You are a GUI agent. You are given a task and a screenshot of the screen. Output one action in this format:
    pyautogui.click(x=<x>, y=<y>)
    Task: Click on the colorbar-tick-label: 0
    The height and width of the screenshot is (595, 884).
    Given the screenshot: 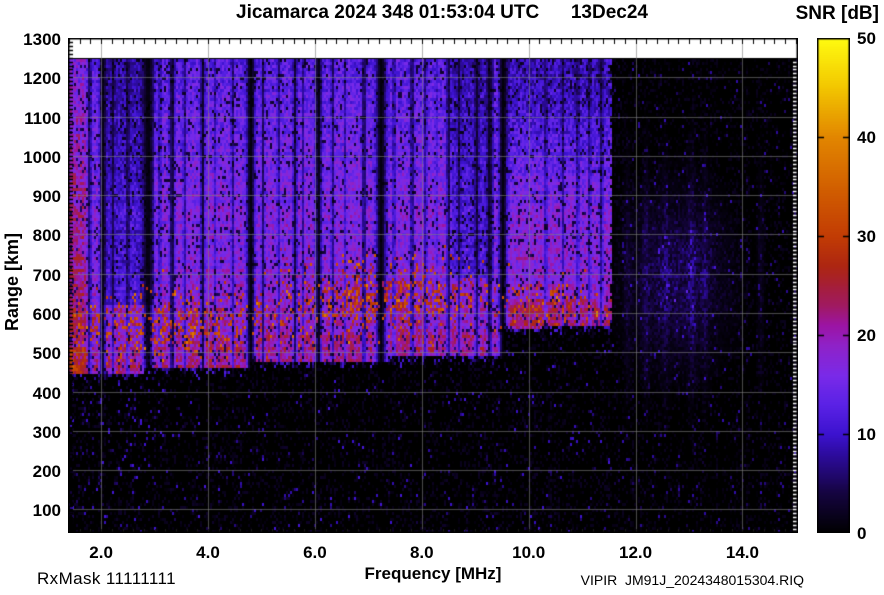 What is the action you would take?
    pyautogui.click(x=862, y=533)
    